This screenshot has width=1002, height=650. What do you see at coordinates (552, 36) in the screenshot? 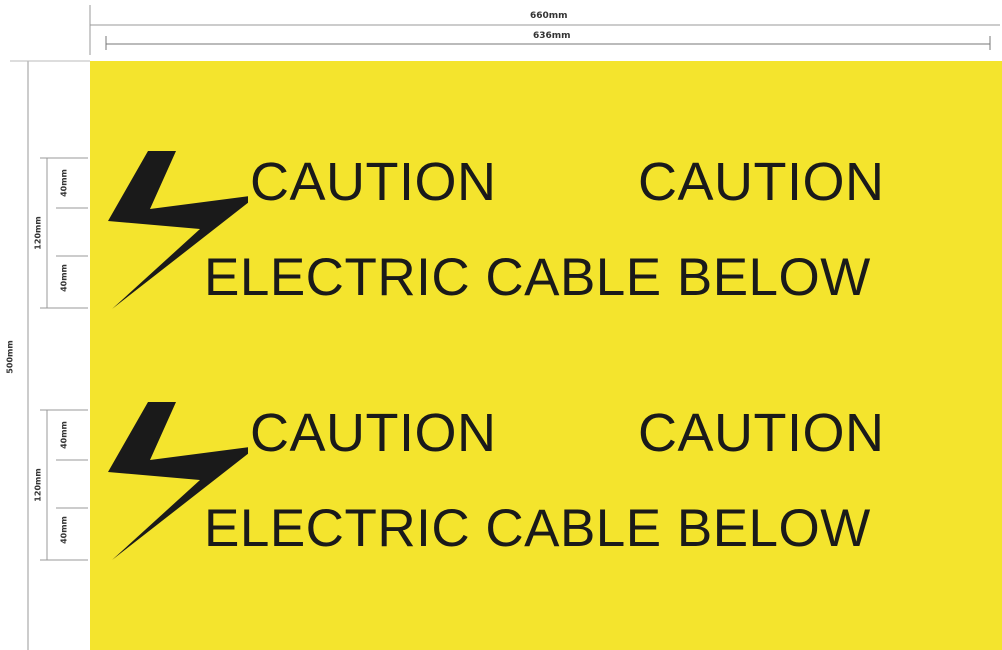
I see `inner-width-label: 636mm` at bounding box center [552, 36].